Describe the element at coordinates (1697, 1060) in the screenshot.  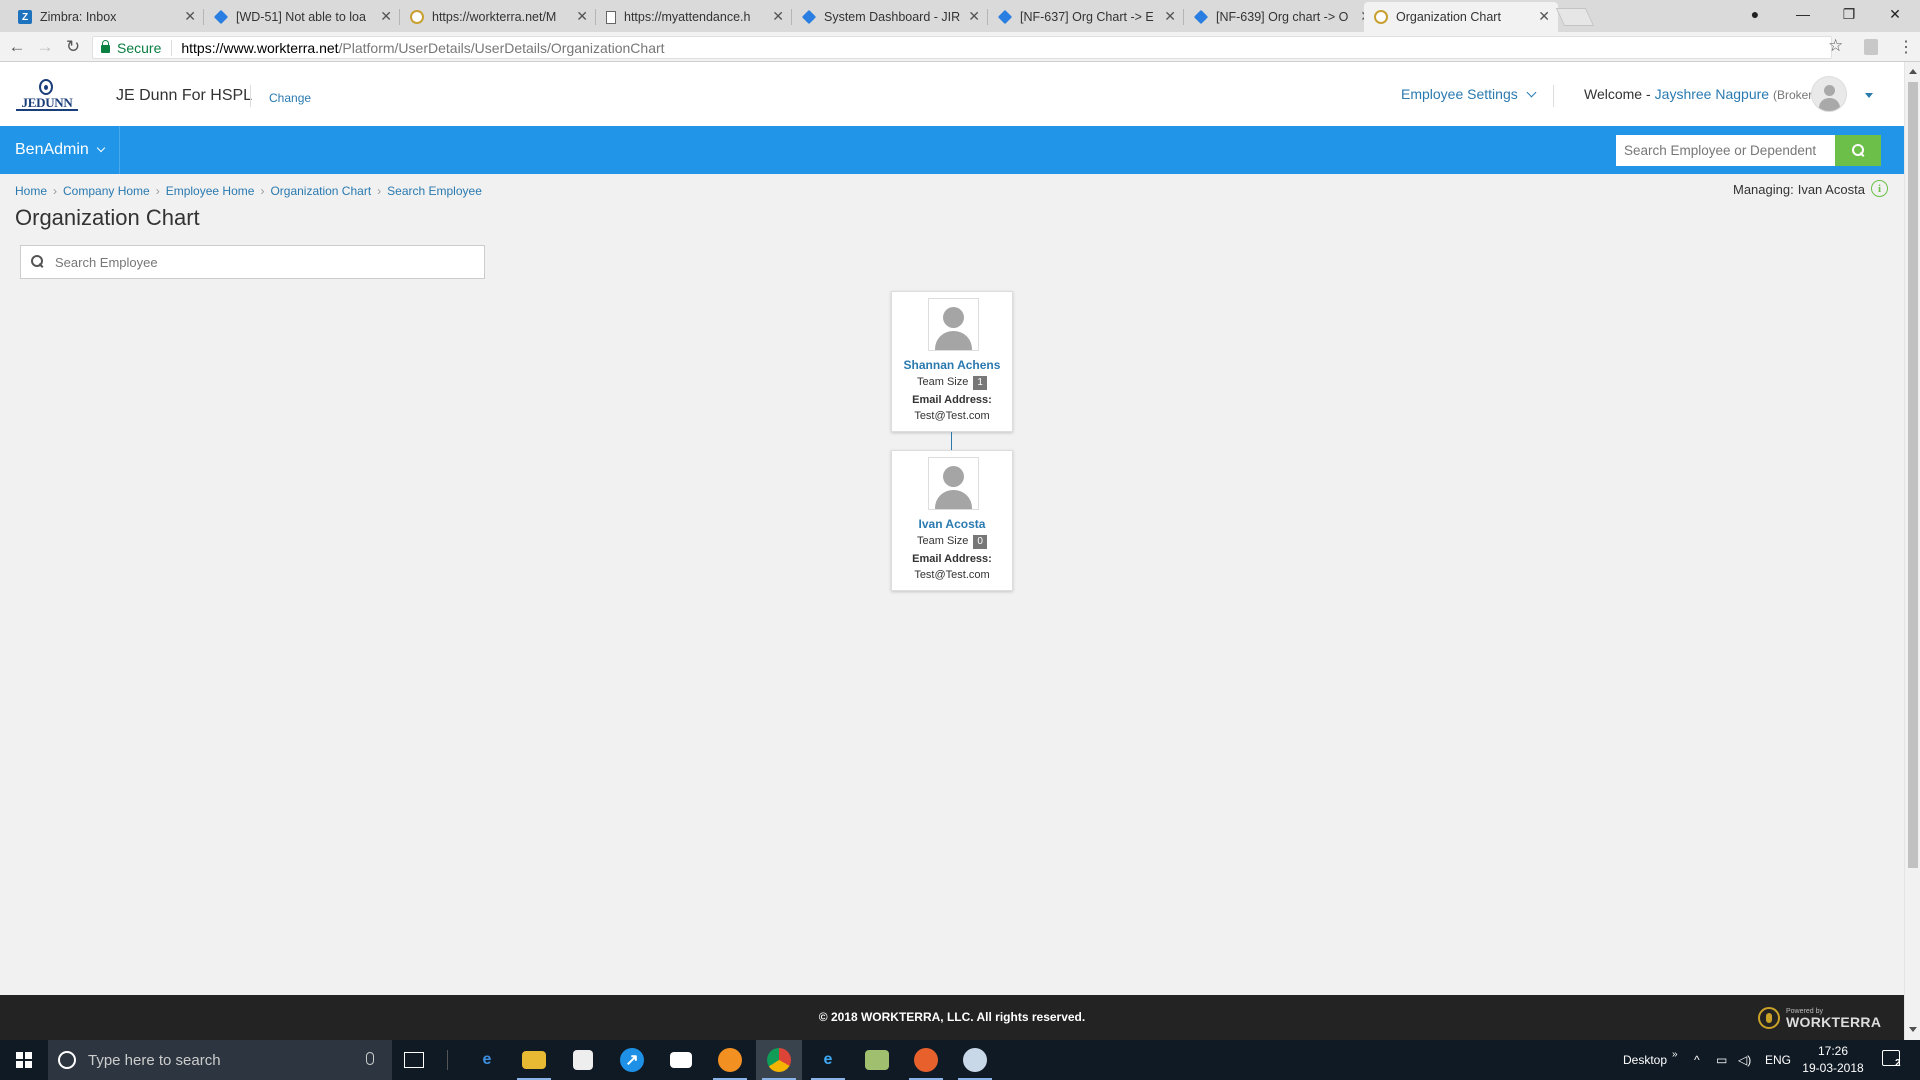
I see `tray-expand-icon: ^` at that location.